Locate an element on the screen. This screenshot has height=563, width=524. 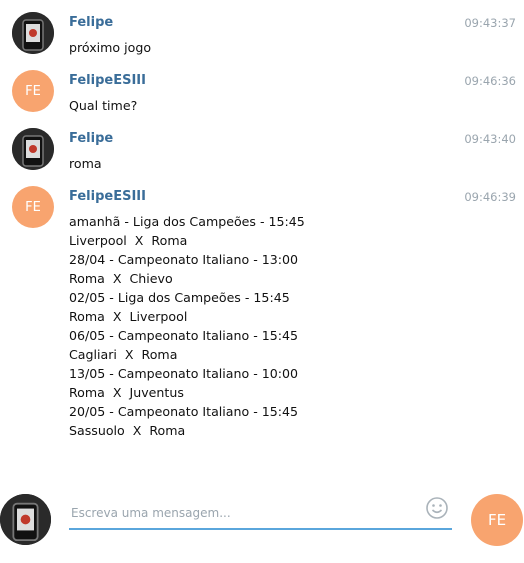
timestamp: 09:46:36 is located at coordinates (490, 81).